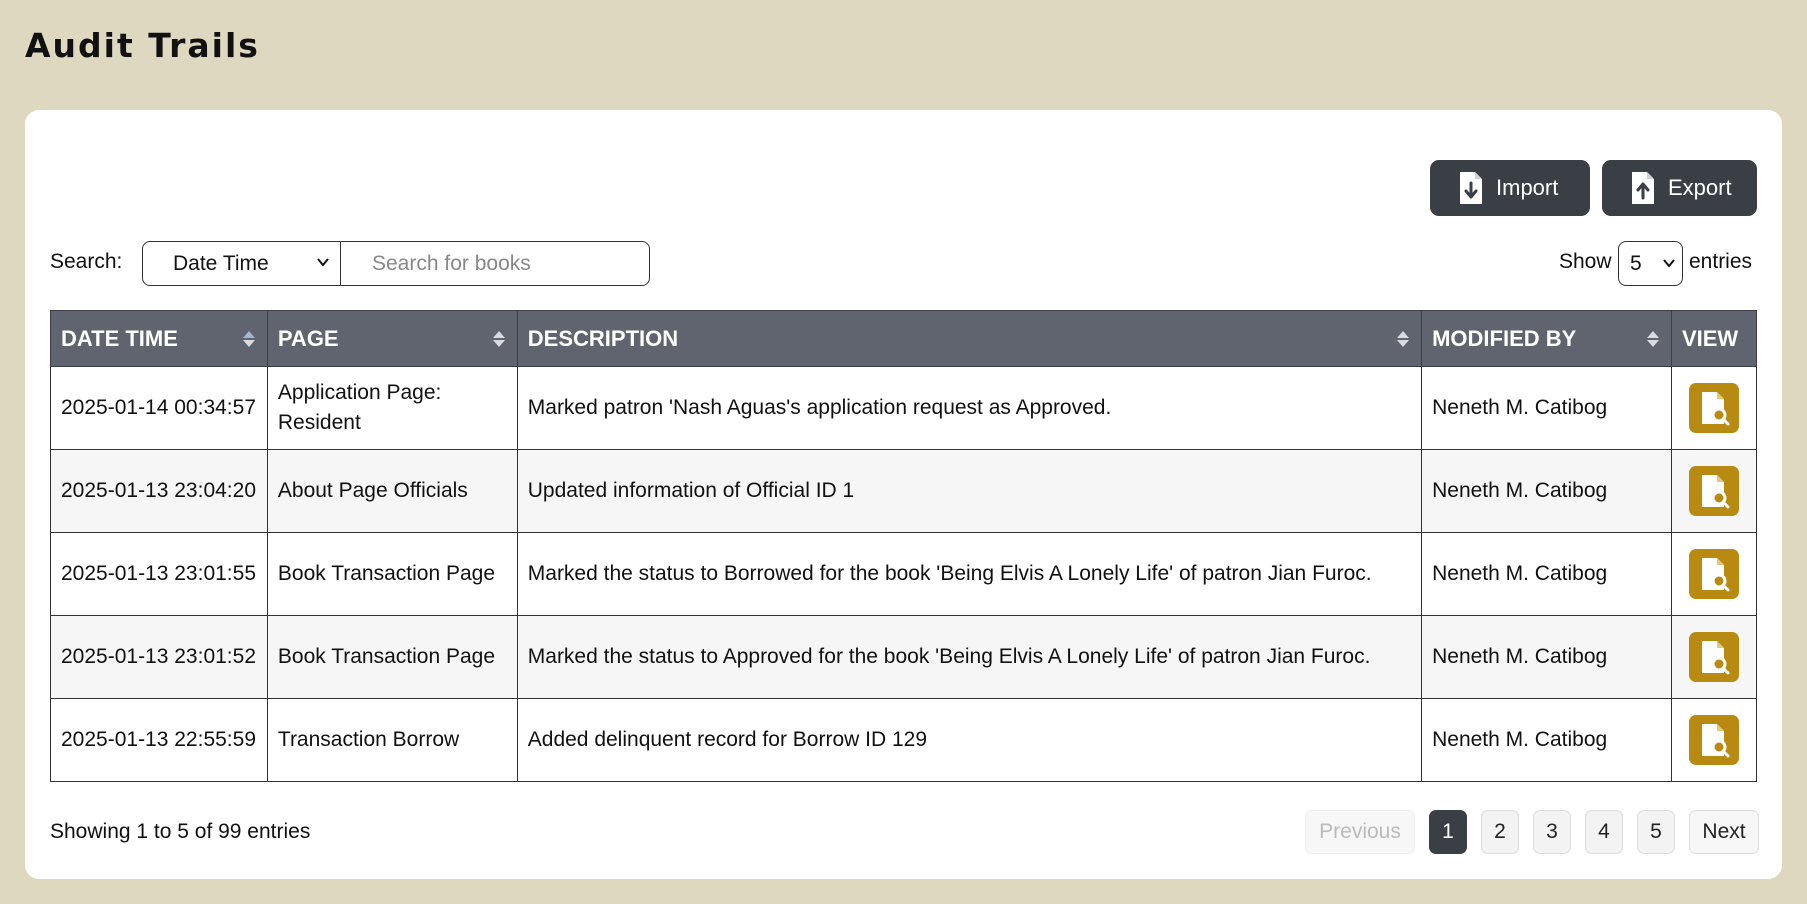  What do you see at coordinates (1532, 832) in the screenshot?
I see `pagination: Previous 1 2 3 4 5 Next` at bounding box center [1532, 832].